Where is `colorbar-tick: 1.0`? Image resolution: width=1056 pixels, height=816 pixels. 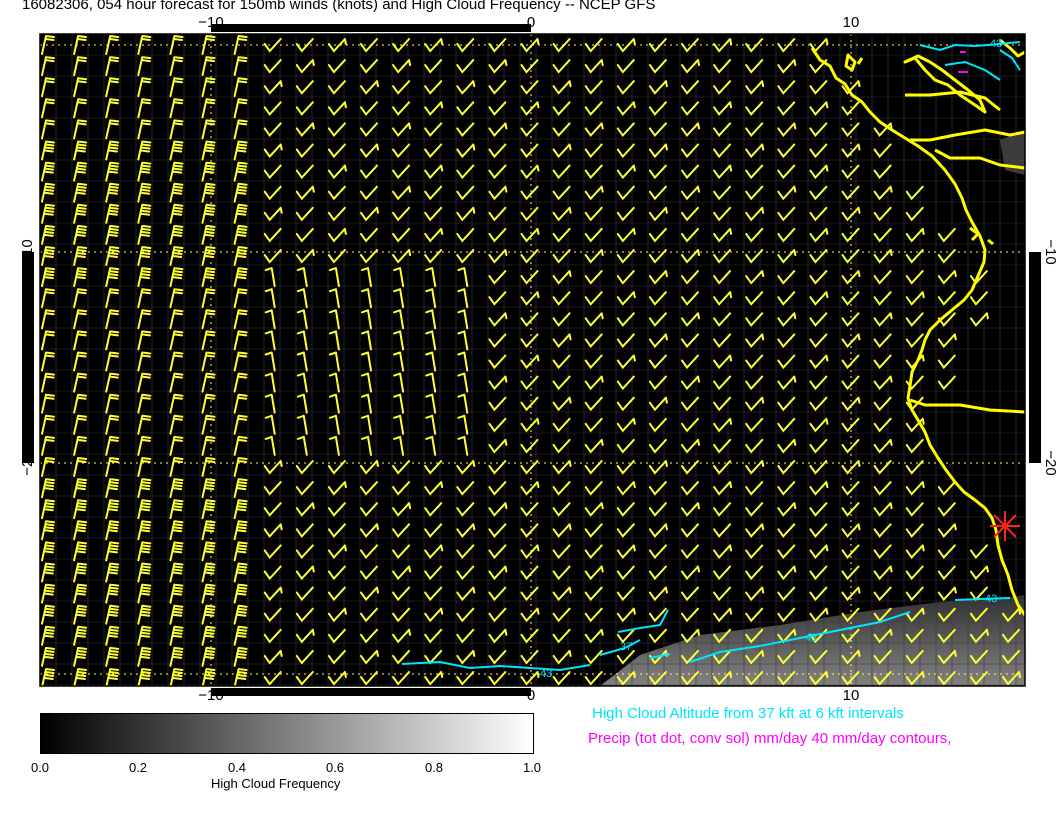
colorbar-tick: 1.0 is located at coordinates (532, 767).